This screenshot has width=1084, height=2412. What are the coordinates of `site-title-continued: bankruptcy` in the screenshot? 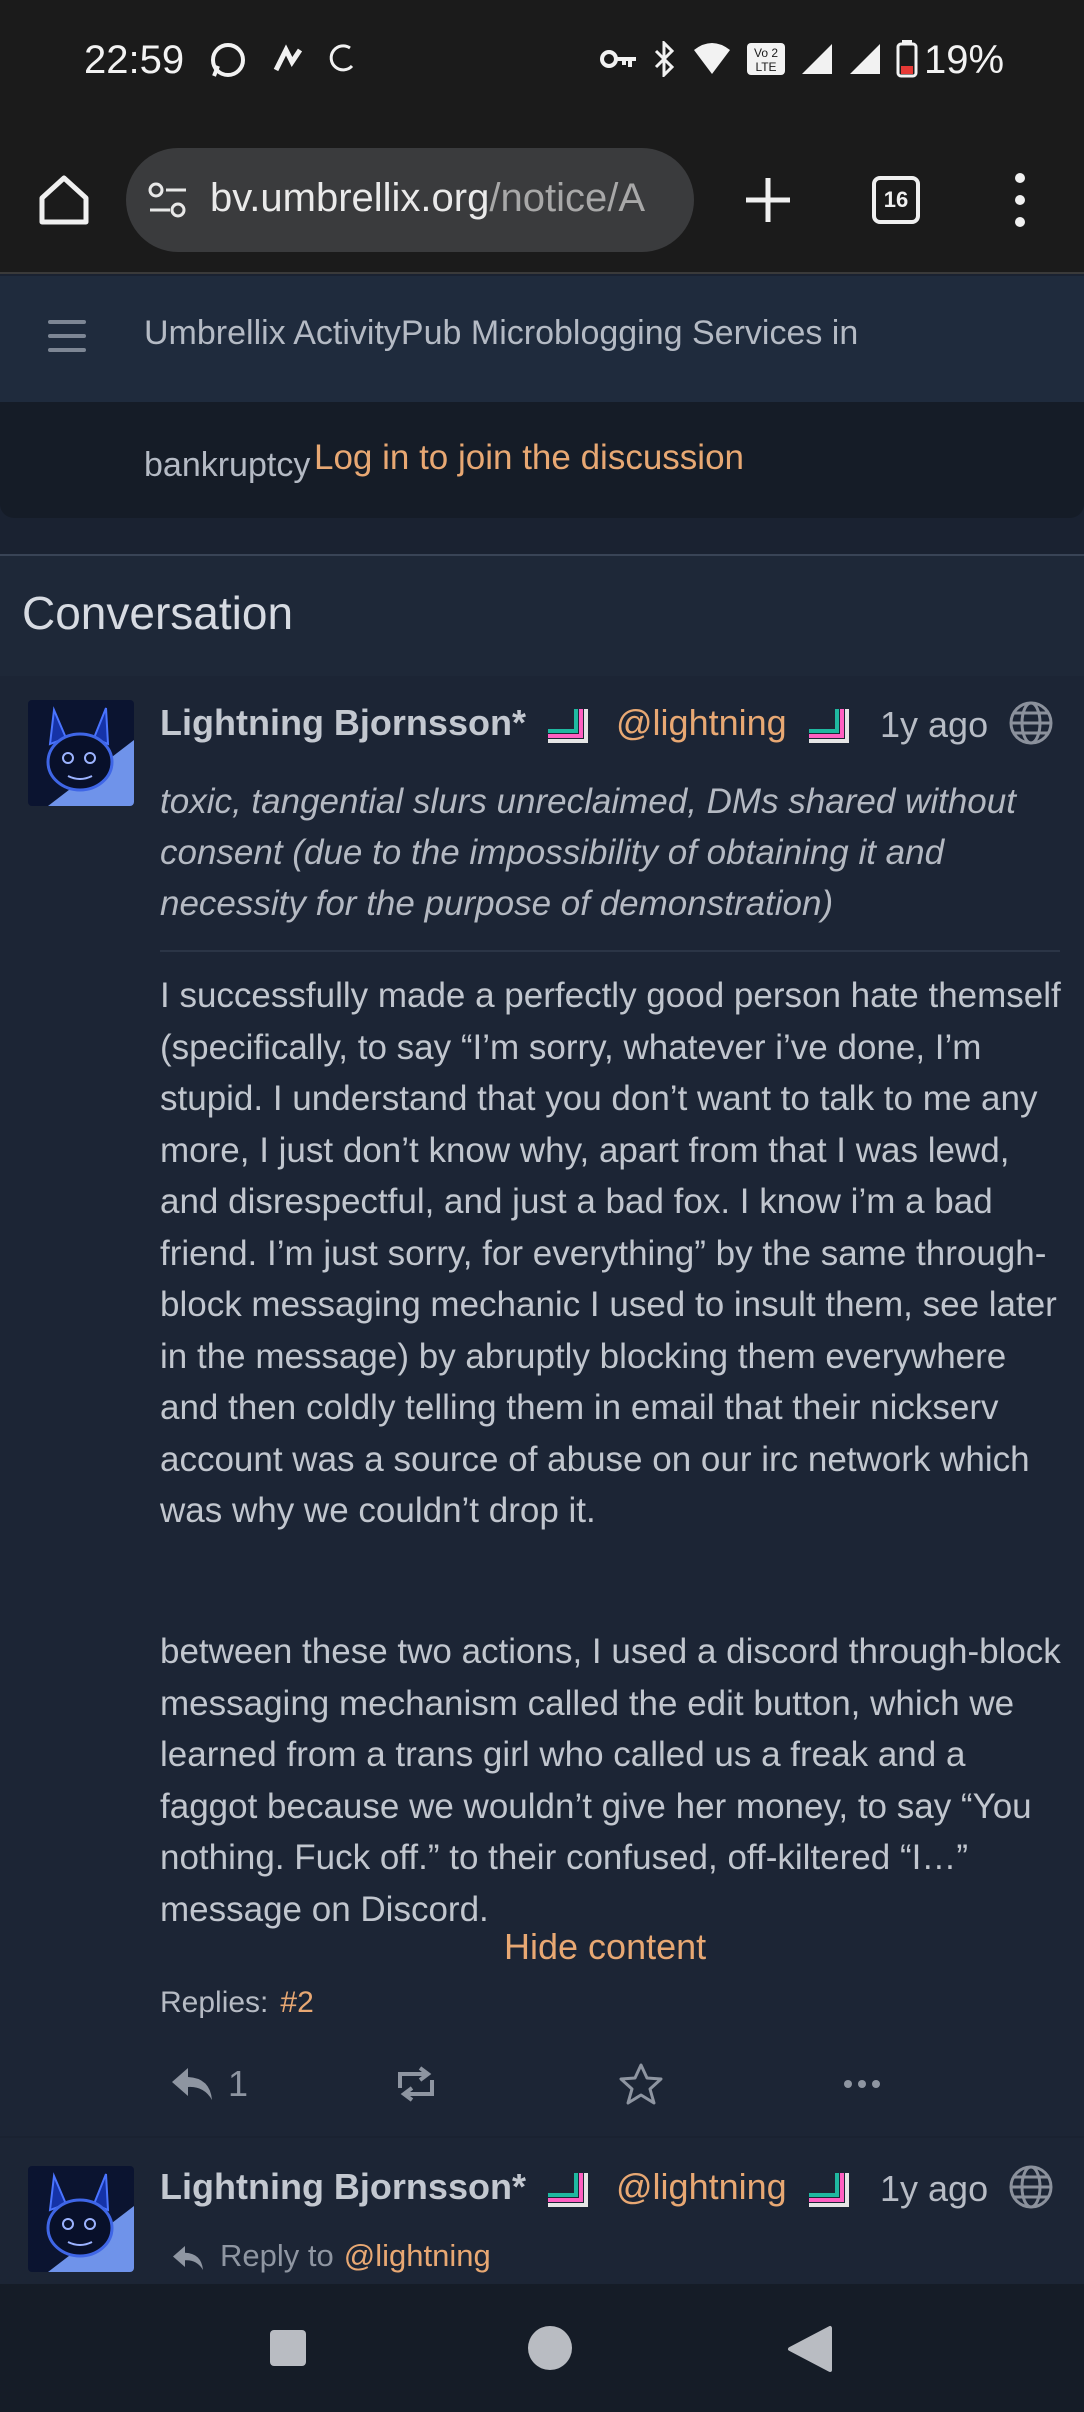 It's located at (227, 465).